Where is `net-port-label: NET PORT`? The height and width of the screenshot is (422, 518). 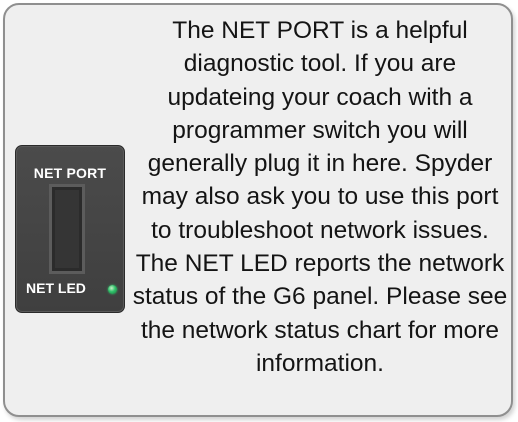 net-port-label: NET PORT is located at coordinates (70, 173).